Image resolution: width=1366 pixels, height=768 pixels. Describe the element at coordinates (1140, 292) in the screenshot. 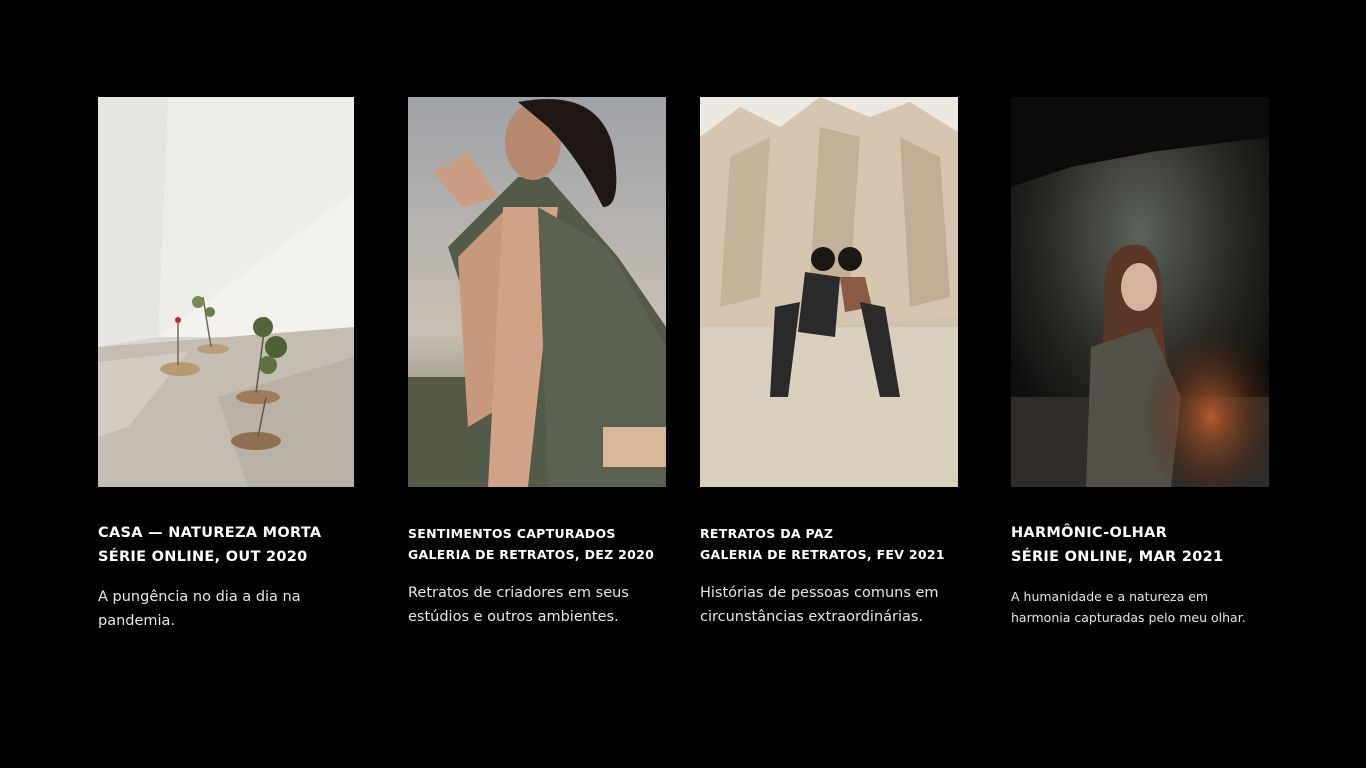

I see `woman-in-cave-photo` at that location.